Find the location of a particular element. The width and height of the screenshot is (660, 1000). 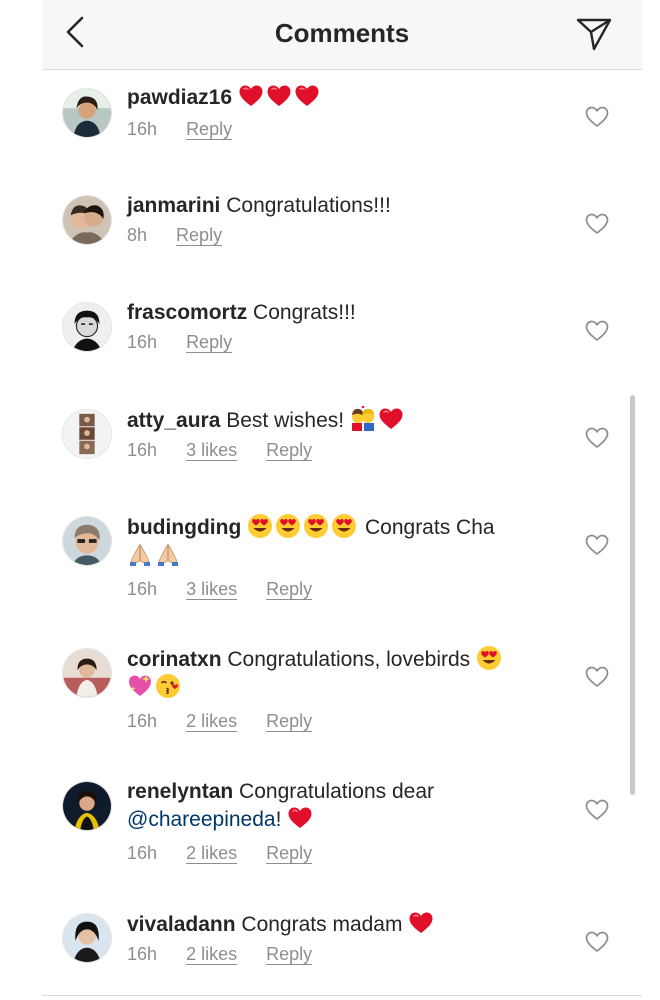

comment-text: frascomortz Congrats!!! is located at coordinates (342, 312).